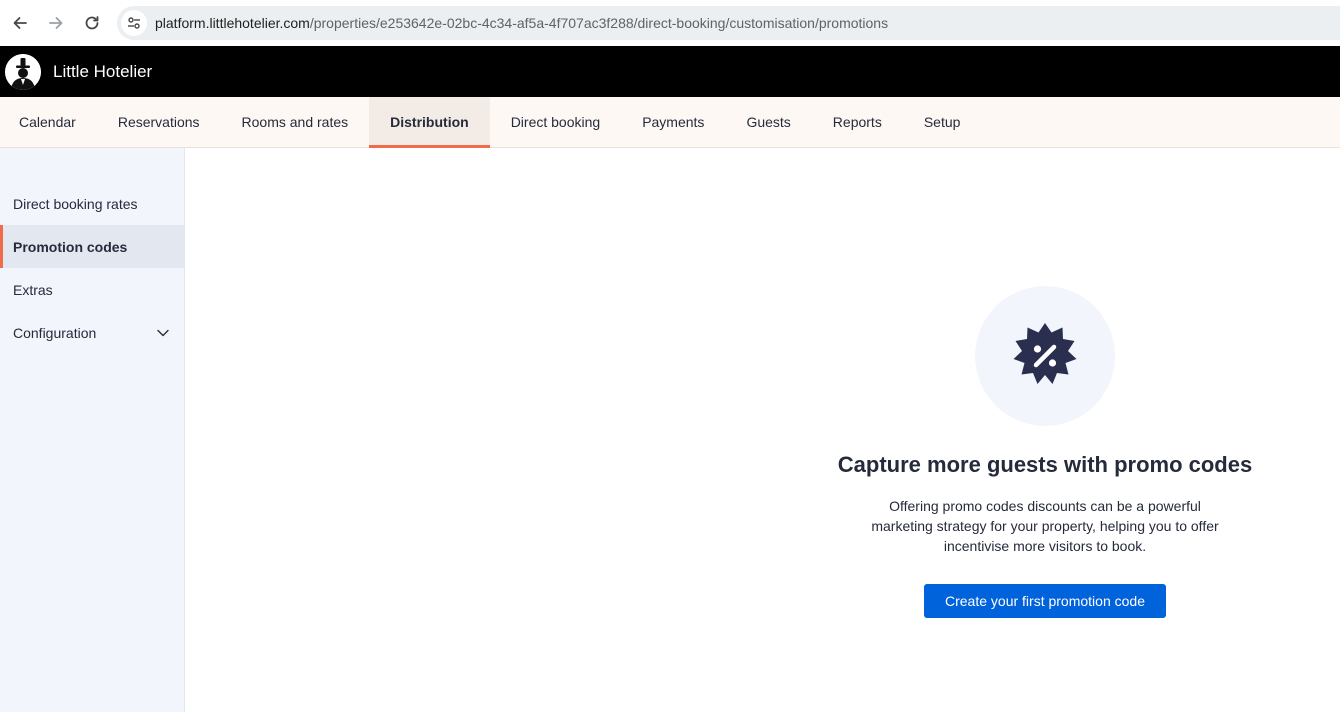 Image resolution: width=1340 pixels, height=712 pixels. I want to click on sidebar-item-label: Direct booking rates, so click(75, 203).